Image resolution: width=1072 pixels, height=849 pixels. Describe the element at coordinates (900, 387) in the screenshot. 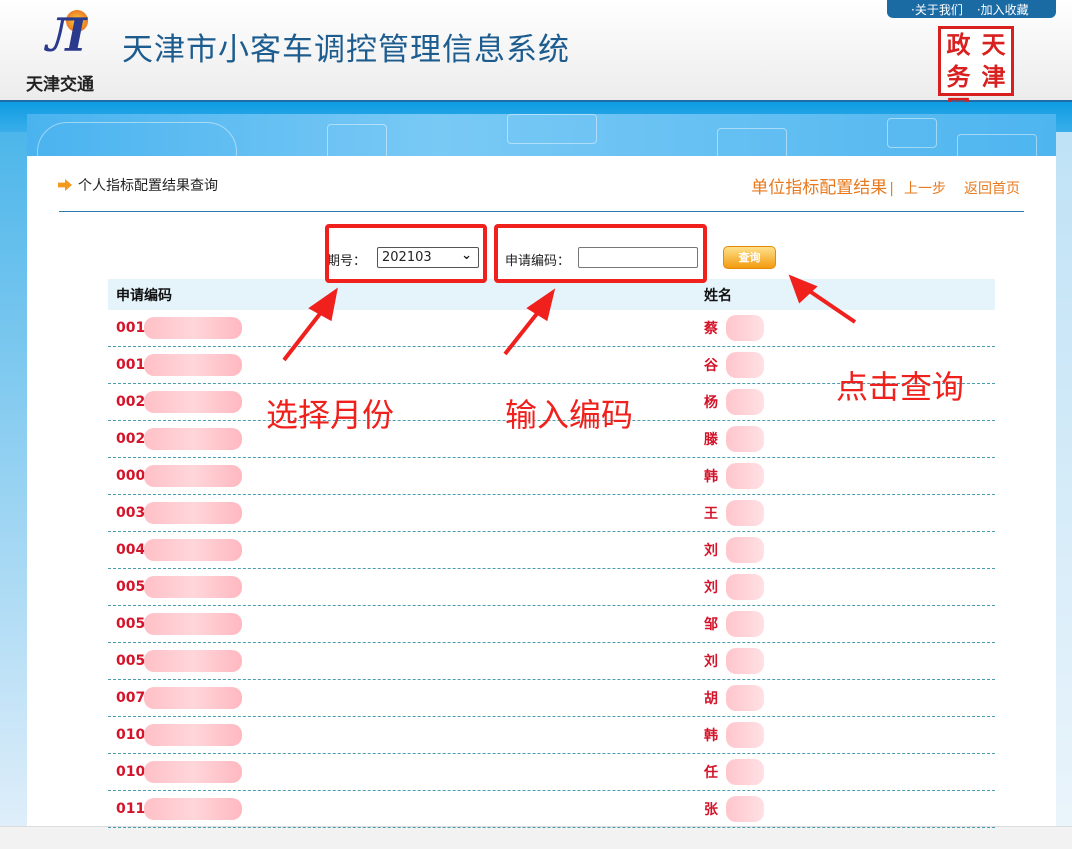

I see `annotation-click-search: 点击查询` at that location.